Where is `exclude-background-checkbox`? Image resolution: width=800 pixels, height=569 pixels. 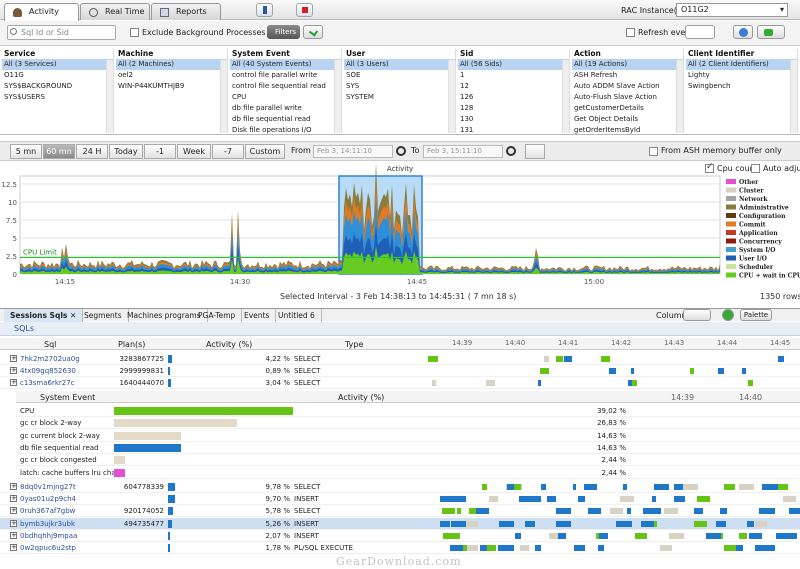 exclude-background-checkbox is located at coordinates (134, 32).